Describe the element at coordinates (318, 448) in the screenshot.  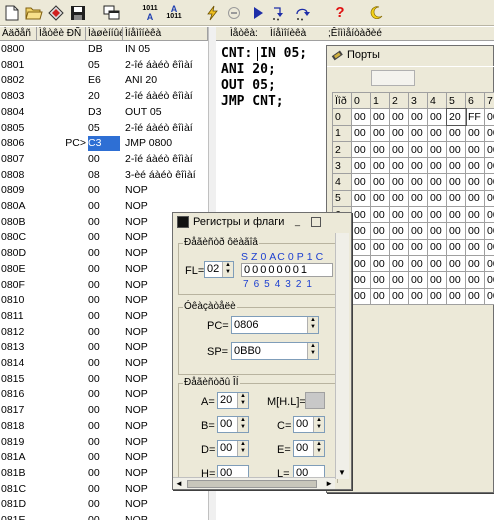
I see `e-spinner: ▲ ▼` at that location.